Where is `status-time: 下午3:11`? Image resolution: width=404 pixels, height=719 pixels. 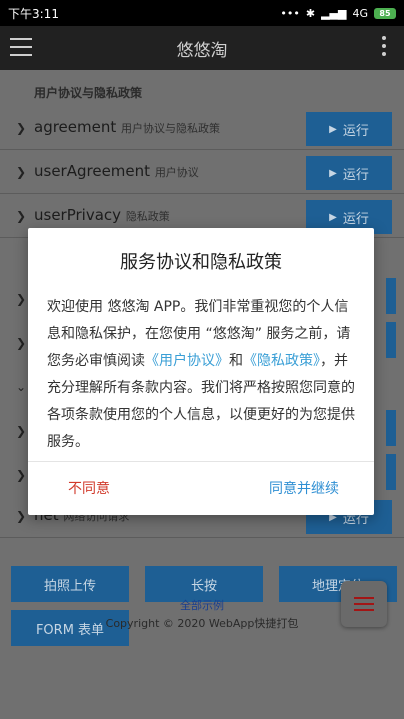 status-time: 下午3:11 is located at coordinates (33, 13).